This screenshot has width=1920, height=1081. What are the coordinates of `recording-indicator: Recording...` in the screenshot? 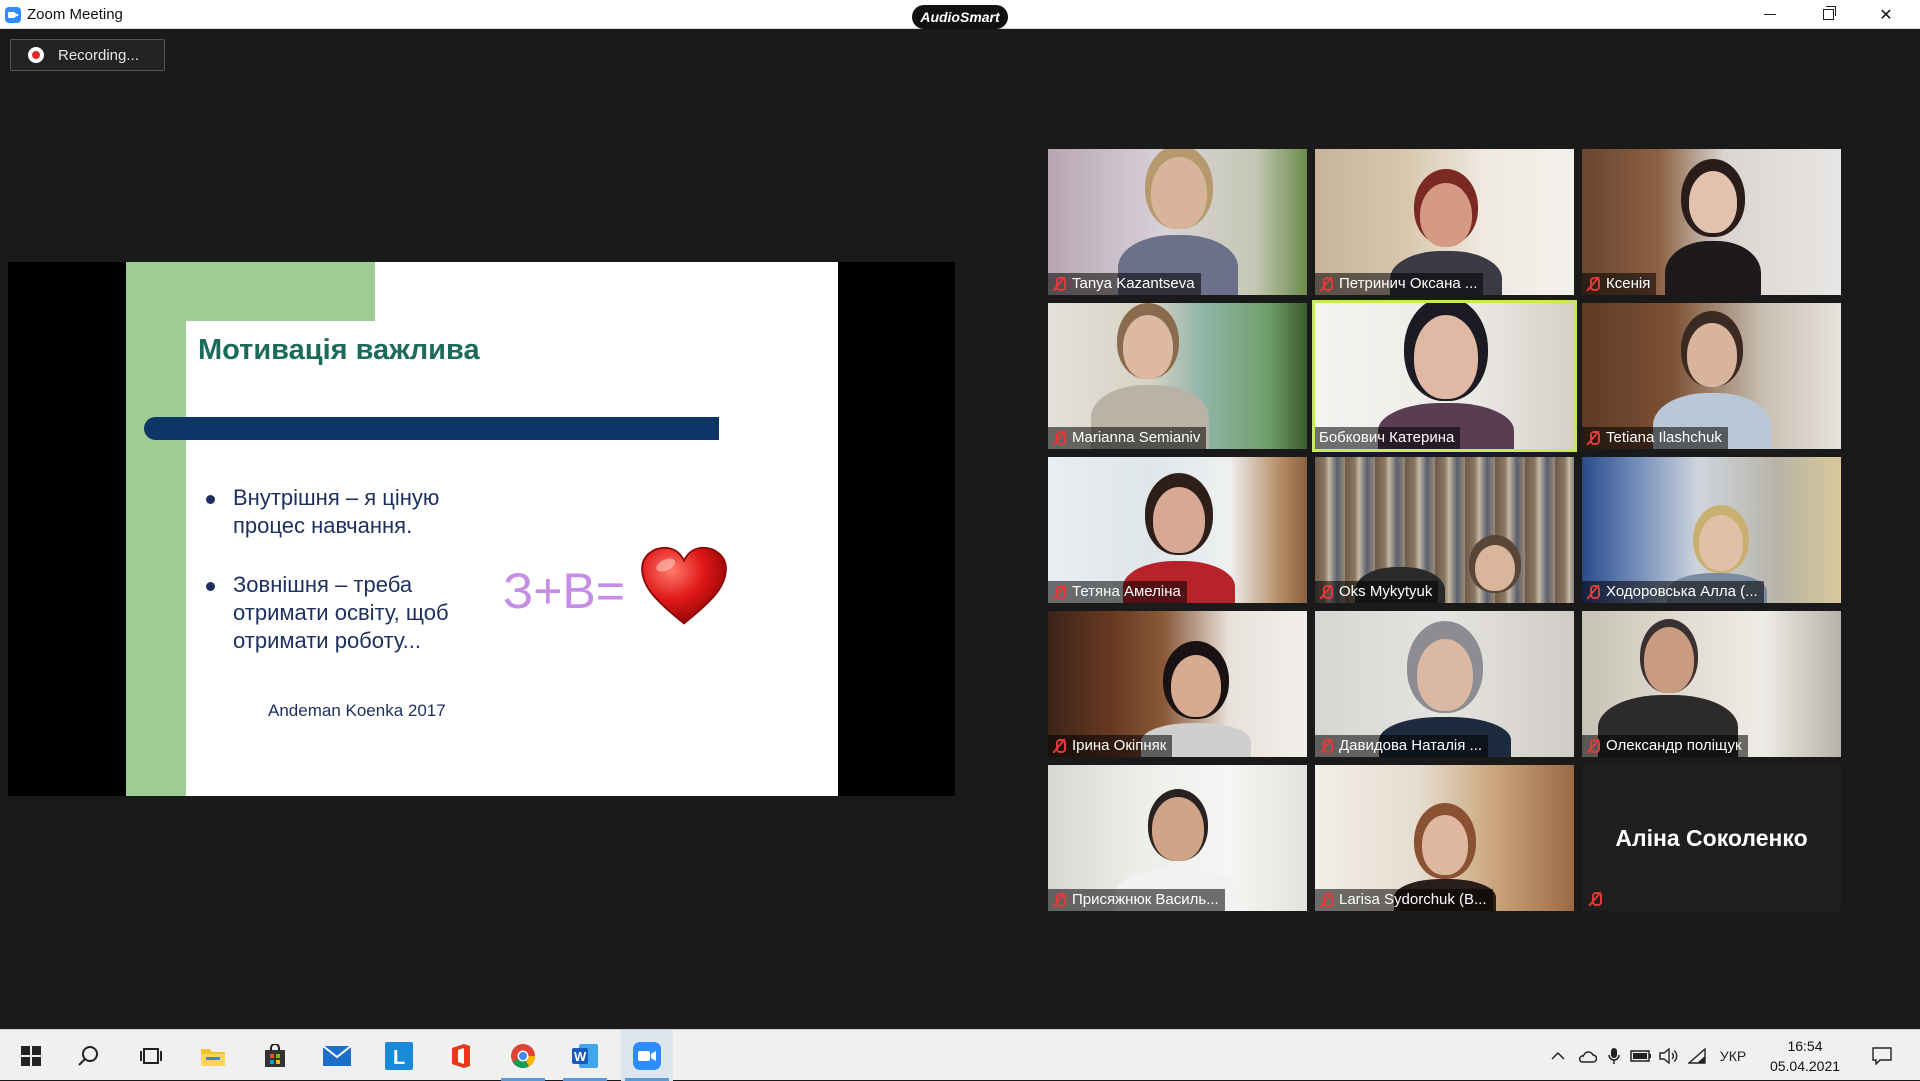 It's located at (87, 55).